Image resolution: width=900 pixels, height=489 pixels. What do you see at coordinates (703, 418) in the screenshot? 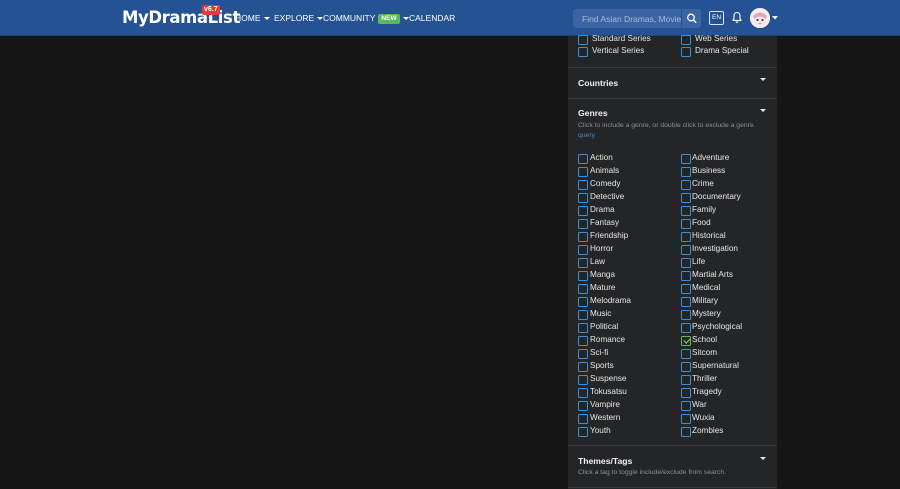
I see `genre-label-wuxia: Wuxia` at bounding box center [703, 418].